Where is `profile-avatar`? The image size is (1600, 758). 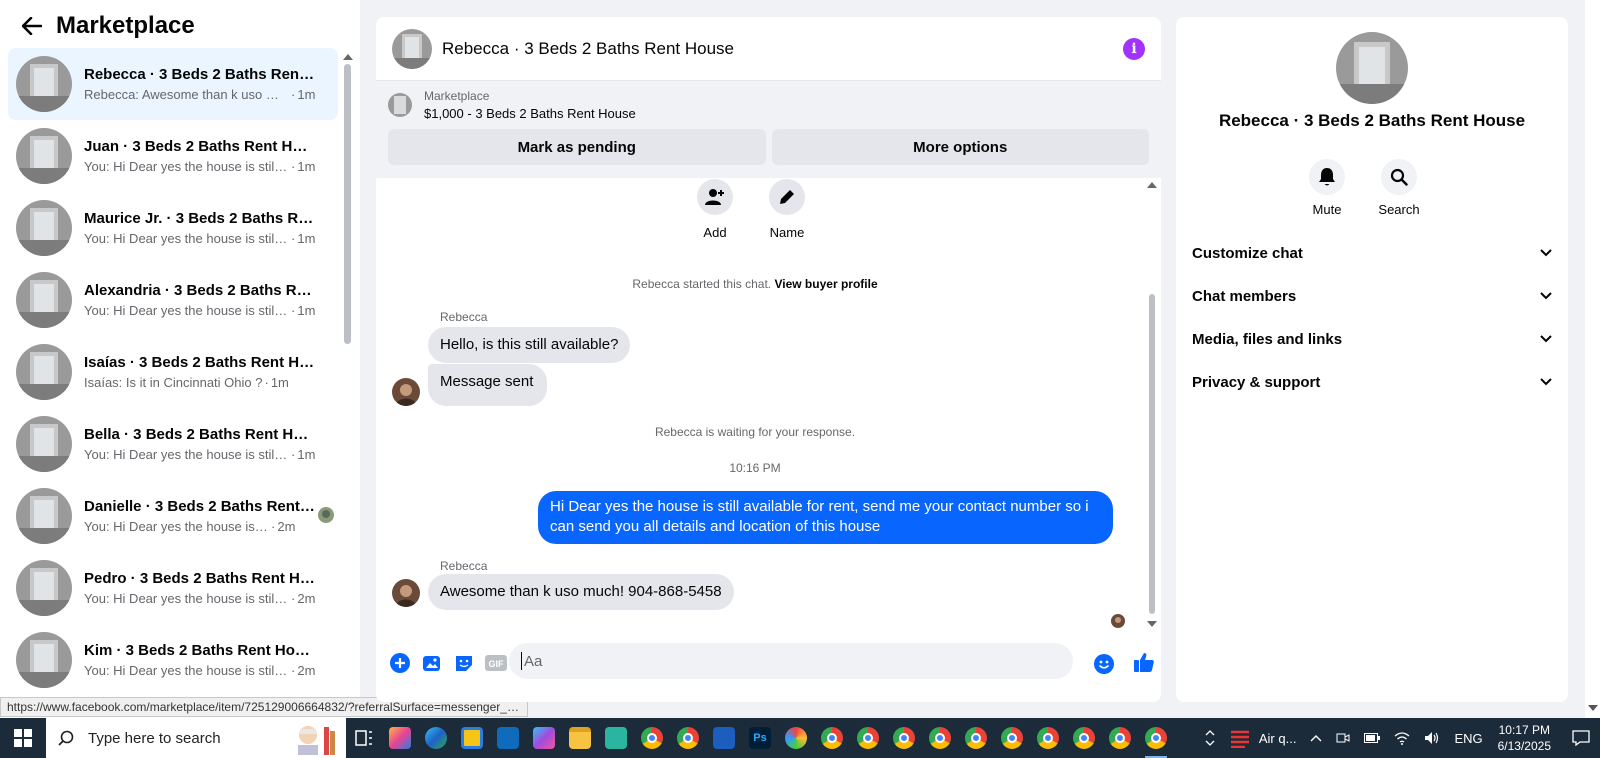 profile-avatar is located at coordinates (1372, 68).